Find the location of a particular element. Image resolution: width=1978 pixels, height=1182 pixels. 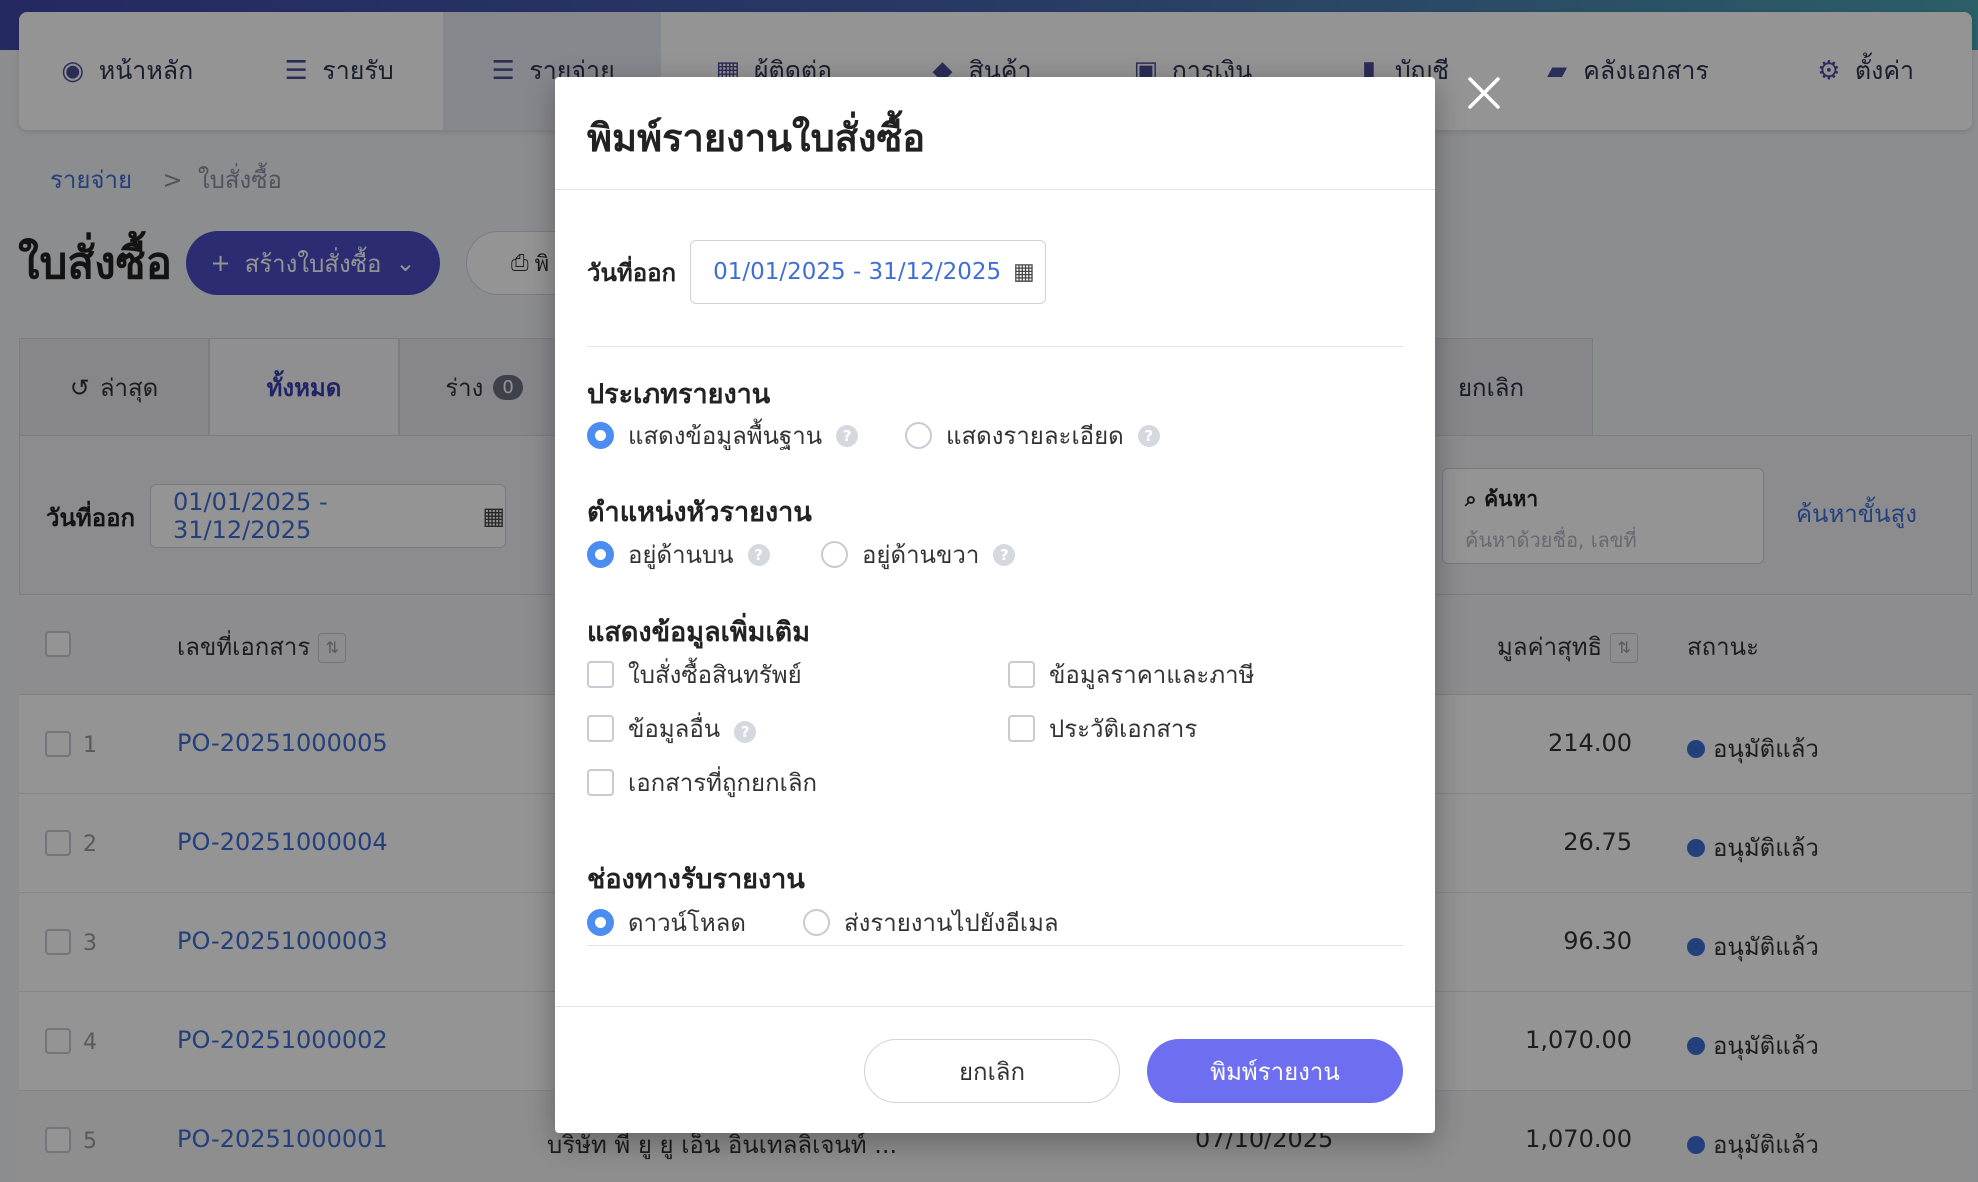

option-label: แสดงข้อมูลพื้นฐาน is located at coordinates (725, 436).